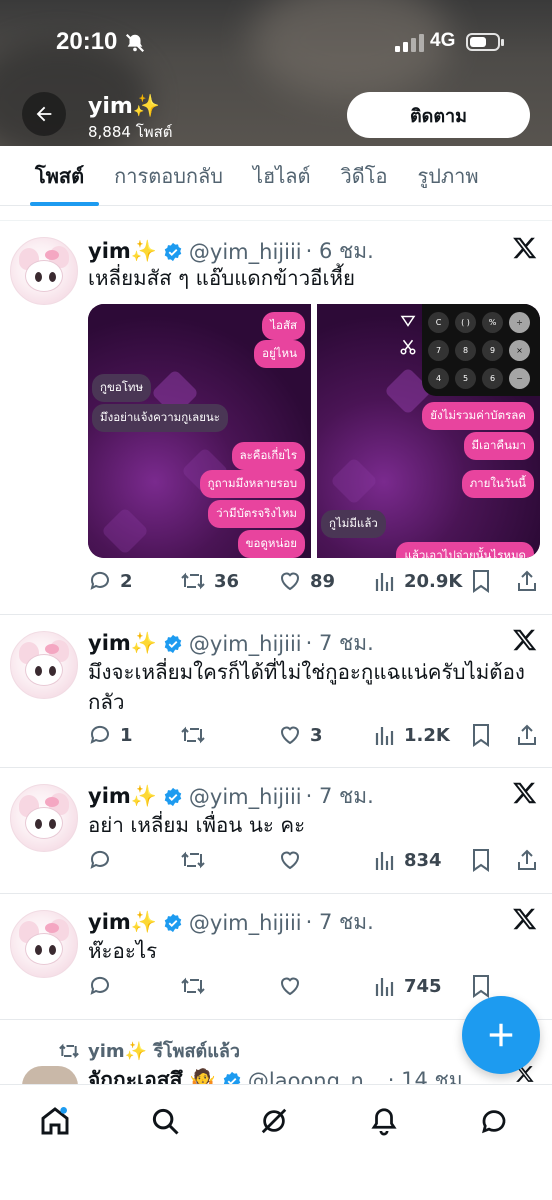 Image resolution: width=552 pixels, height=1200 pixels. I want to click on tweet-actions: 1 3 1.2K, so click(314, 737).